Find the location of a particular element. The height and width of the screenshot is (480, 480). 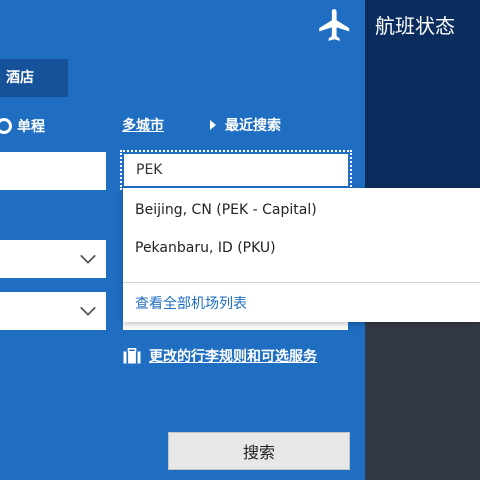

airport-option: Beijing, CN (PEK - Capital) is located at coordinates (226, 210).